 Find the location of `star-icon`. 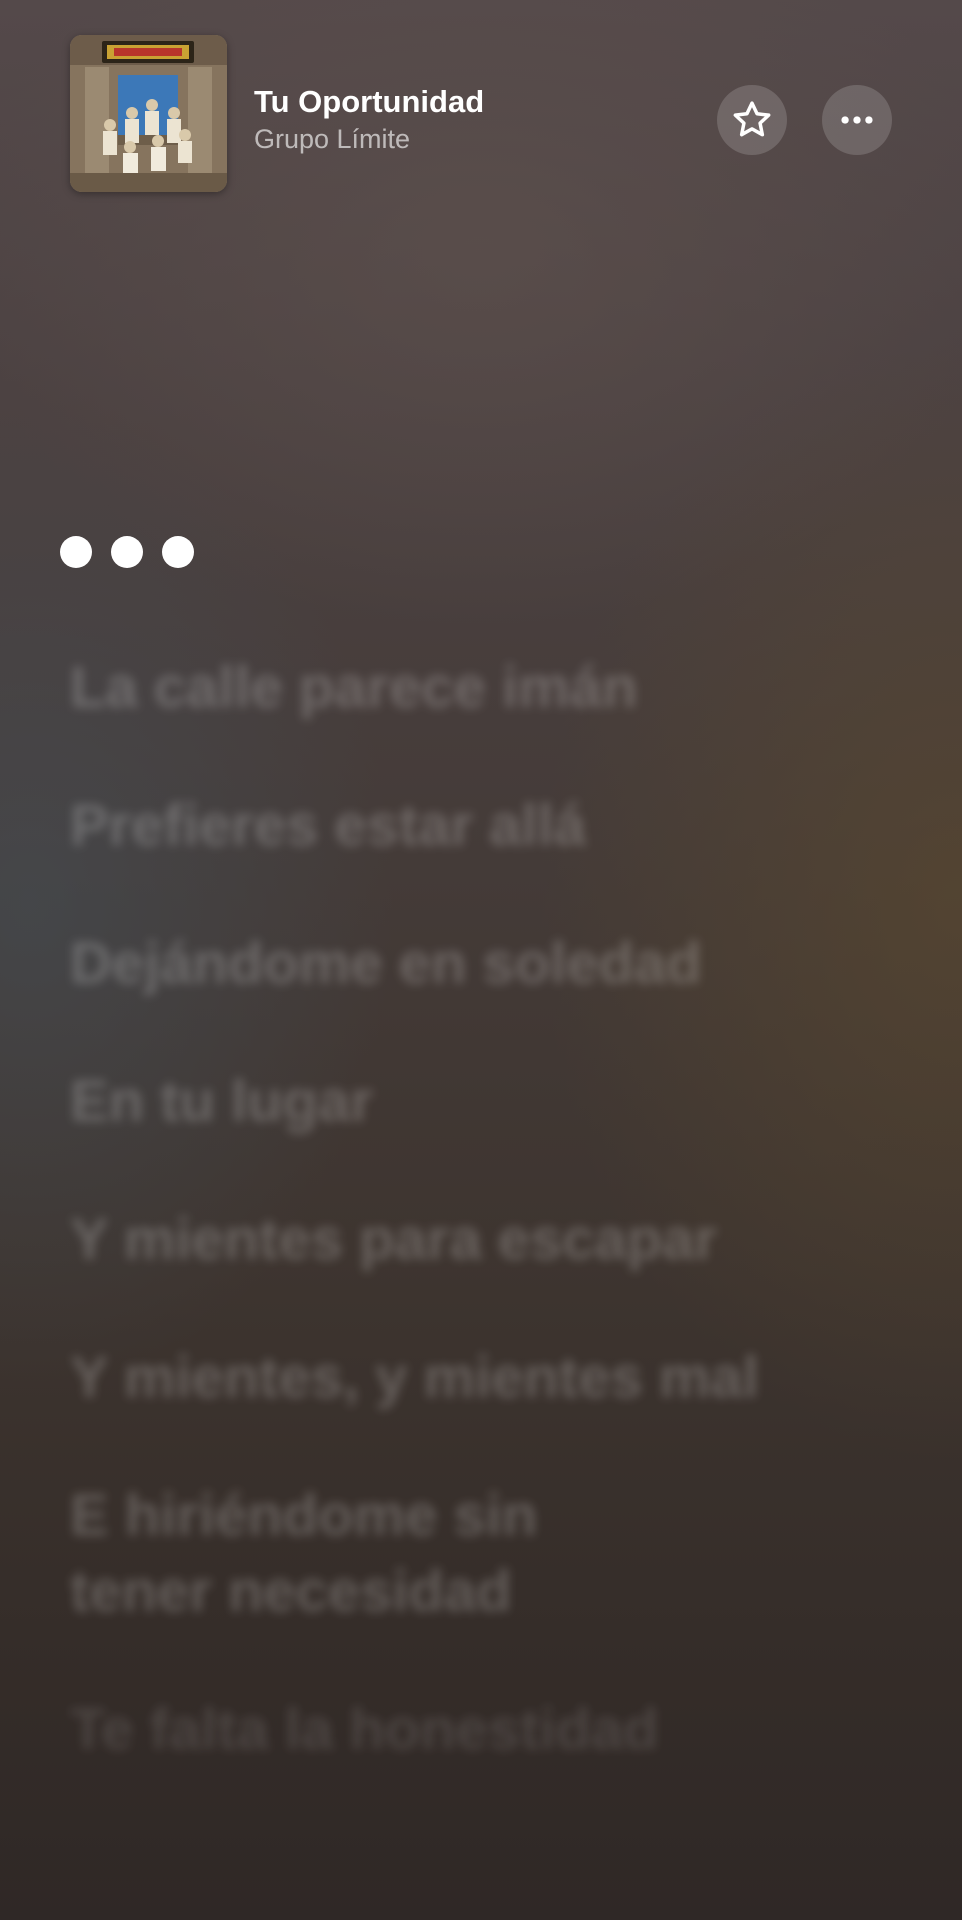

star-icon is located at coordinates (752, 119).